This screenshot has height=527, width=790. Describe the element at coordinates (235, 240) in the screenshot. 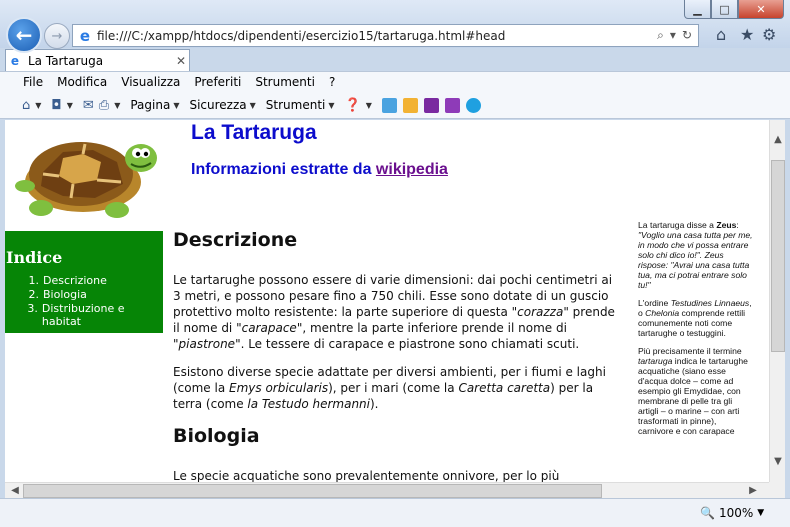

I see `section-descrizione-title: Descrizione` at that location.